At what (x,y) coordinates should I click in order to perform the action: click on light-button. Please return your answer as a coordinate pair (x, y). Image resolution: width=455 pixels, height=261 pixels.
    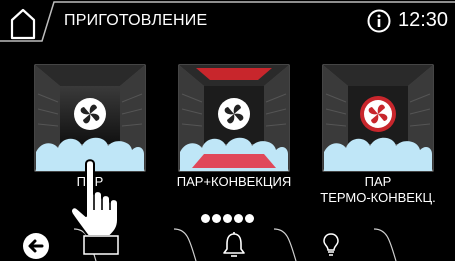
    Looking at the image, I should click on (331, 245).